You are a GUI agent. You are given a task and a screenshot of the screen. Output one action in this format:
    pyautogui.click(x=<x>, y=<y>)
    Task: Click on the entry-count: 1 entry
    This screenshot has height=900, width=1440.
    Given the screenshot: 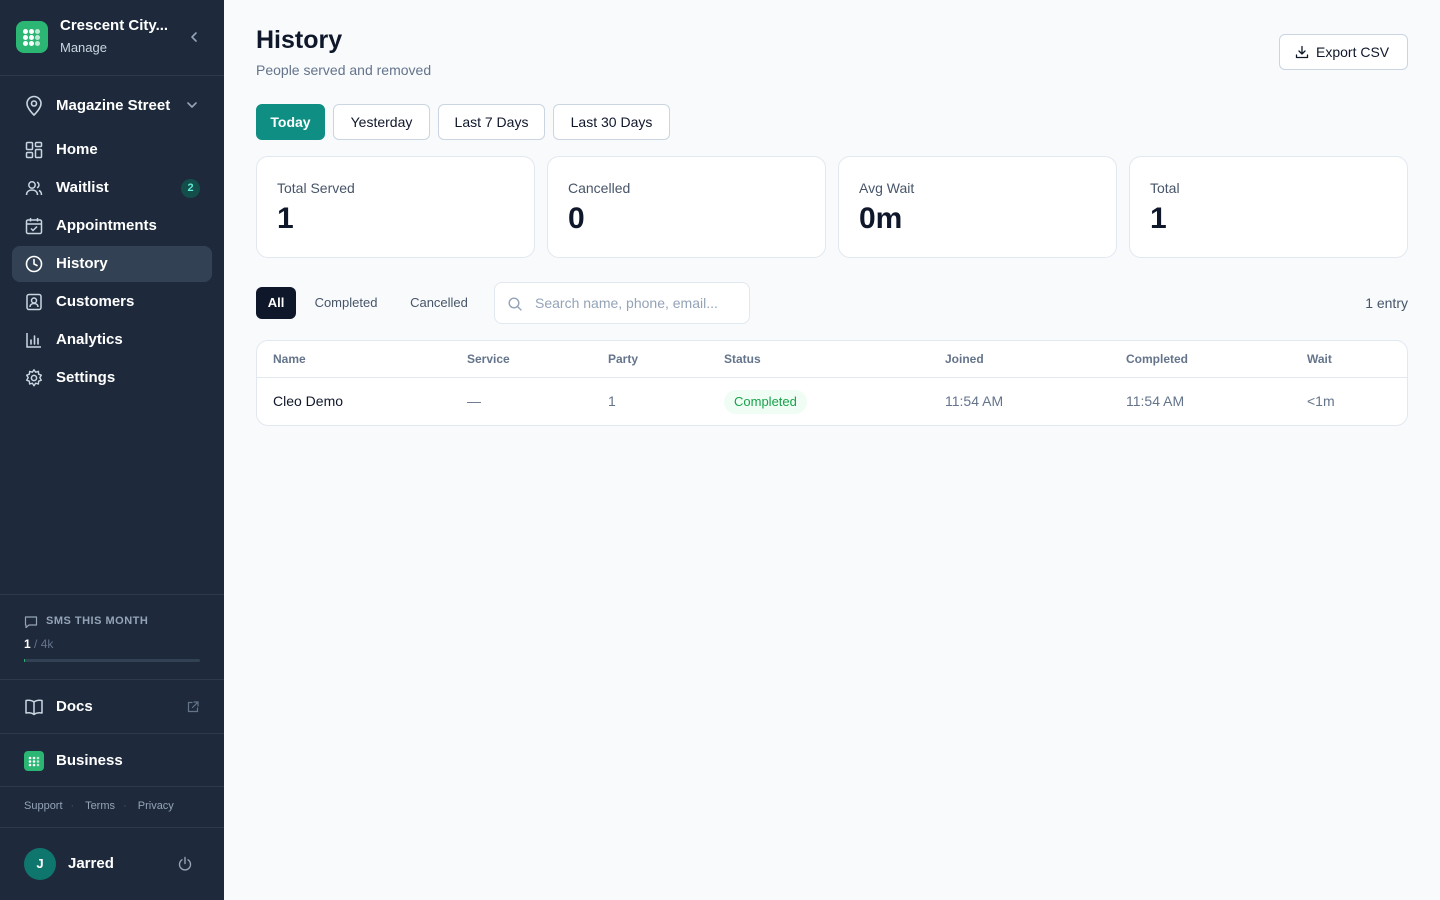 What is the action you would take?
    pyautogui.click(x=1386, y=303)
    